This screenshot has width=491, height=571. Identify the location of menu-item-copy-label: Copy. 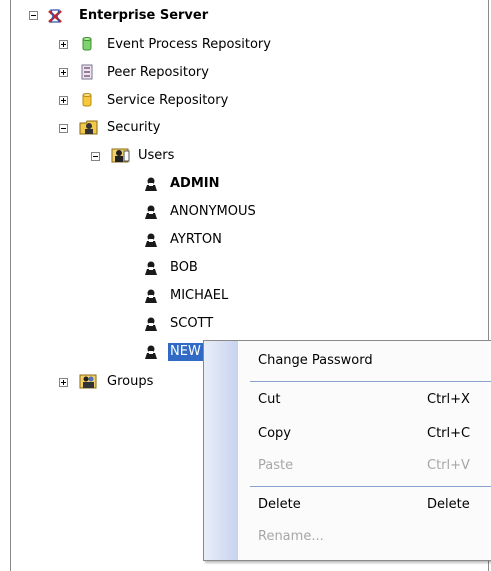
(274, 433).